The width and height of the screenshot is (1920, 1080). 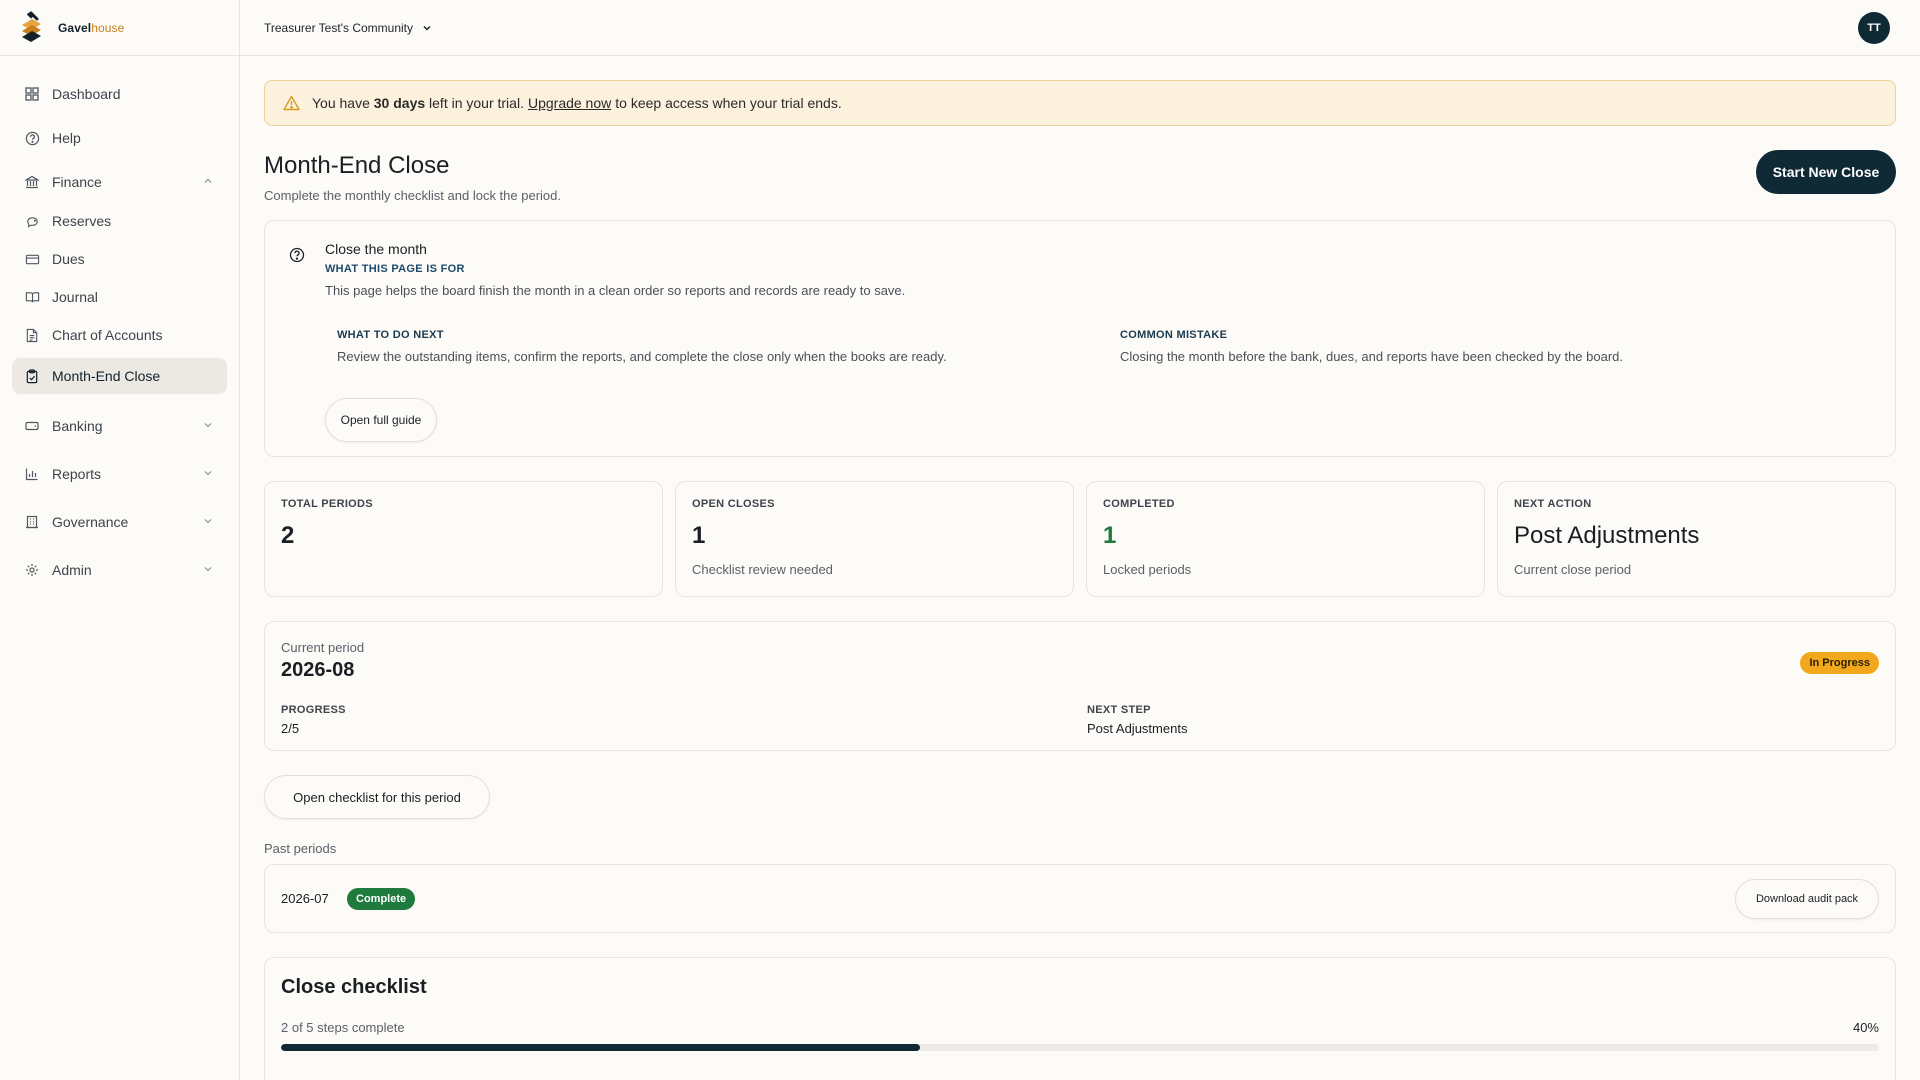 What do you see at coordinates (32, 221) in the screenshot?
I see `piggy-bank-icon` at bounding box center [32, 221].